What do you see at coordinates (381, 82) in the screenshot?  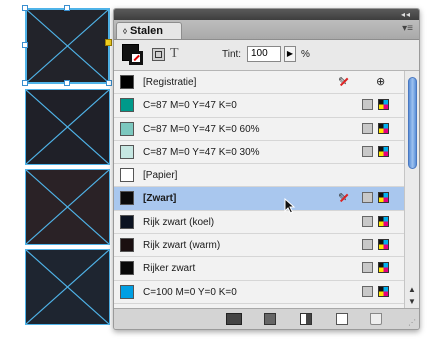 I see `registration-icon: ⊕` at bounding box center [381, 82].